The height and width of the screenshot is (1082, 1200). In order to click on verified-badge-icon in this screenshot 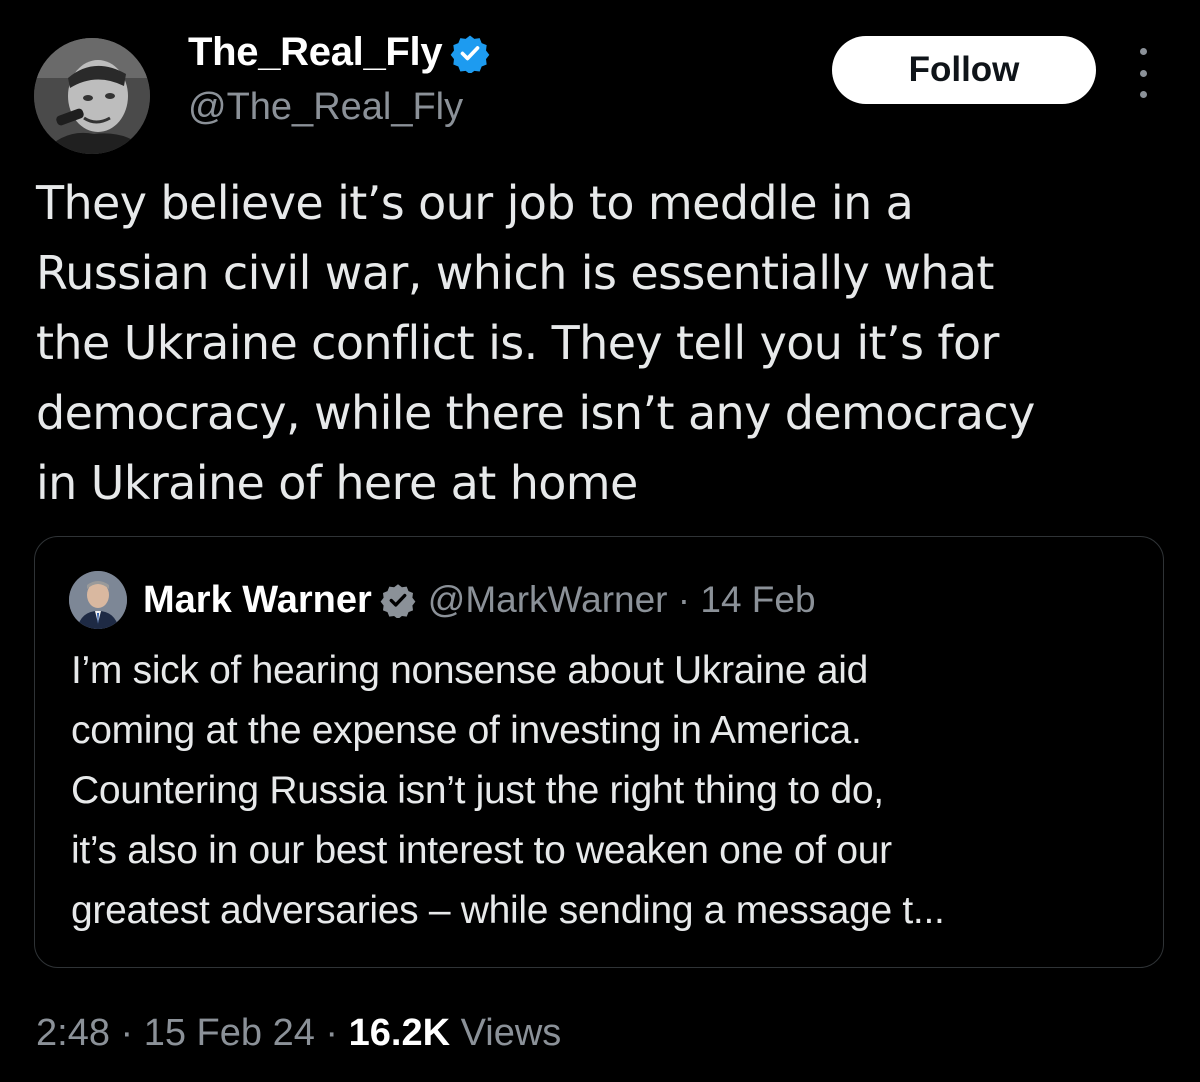, I will do `click(470, 53)`.